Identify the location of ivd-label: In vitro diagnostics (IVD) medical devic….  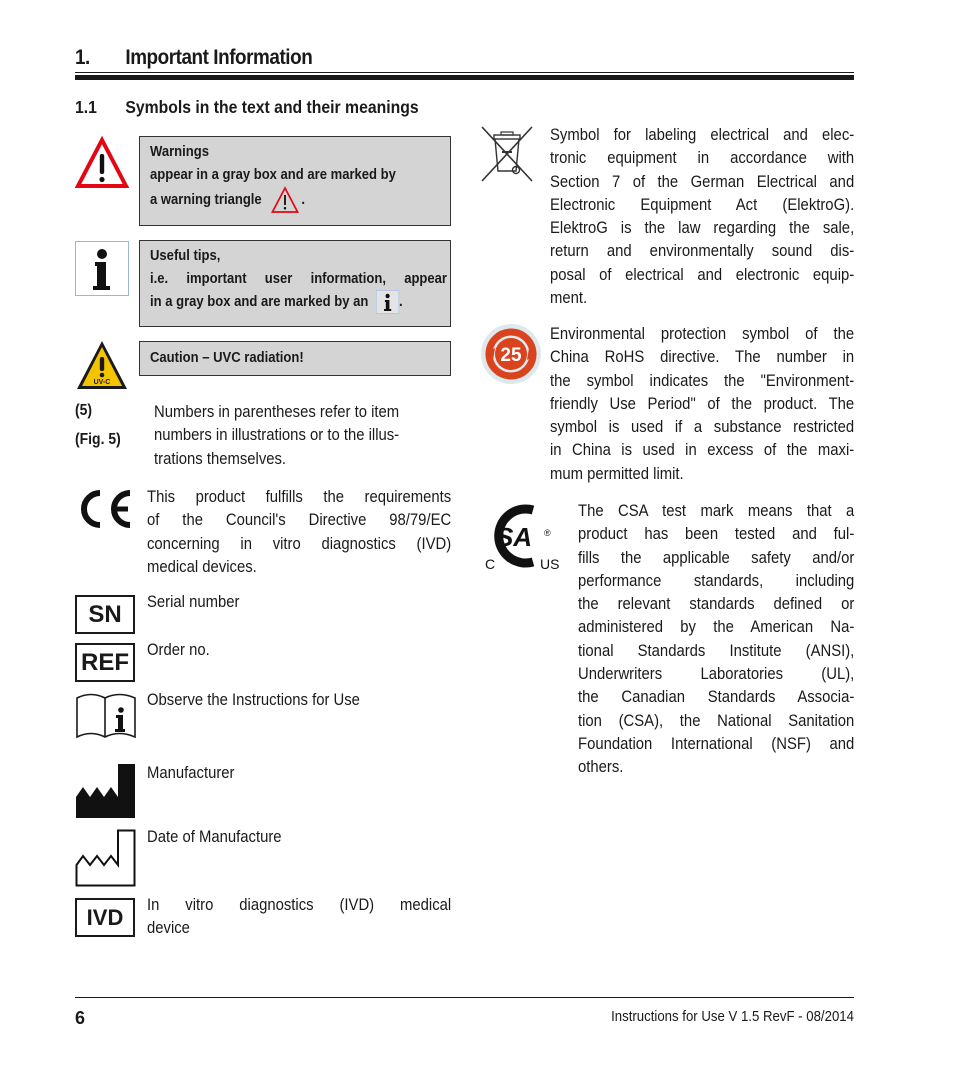
(299, 917).